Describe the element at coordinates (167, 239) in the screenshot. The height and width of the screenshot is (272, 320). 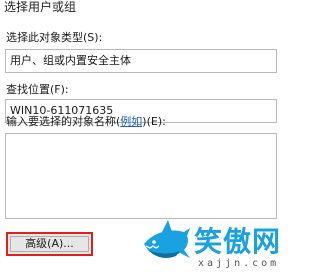
I see `shark-icon` at that location.